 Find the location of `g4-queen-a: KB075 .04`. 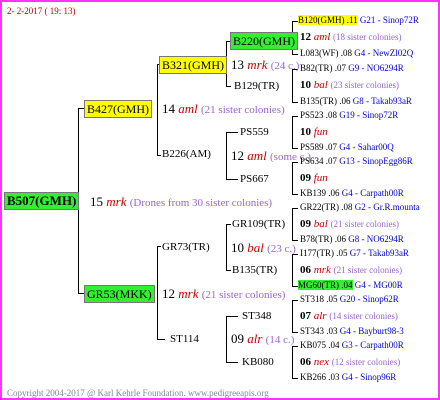

g4-queen-a: KB075 .04 is located at coordinates (320, 345).